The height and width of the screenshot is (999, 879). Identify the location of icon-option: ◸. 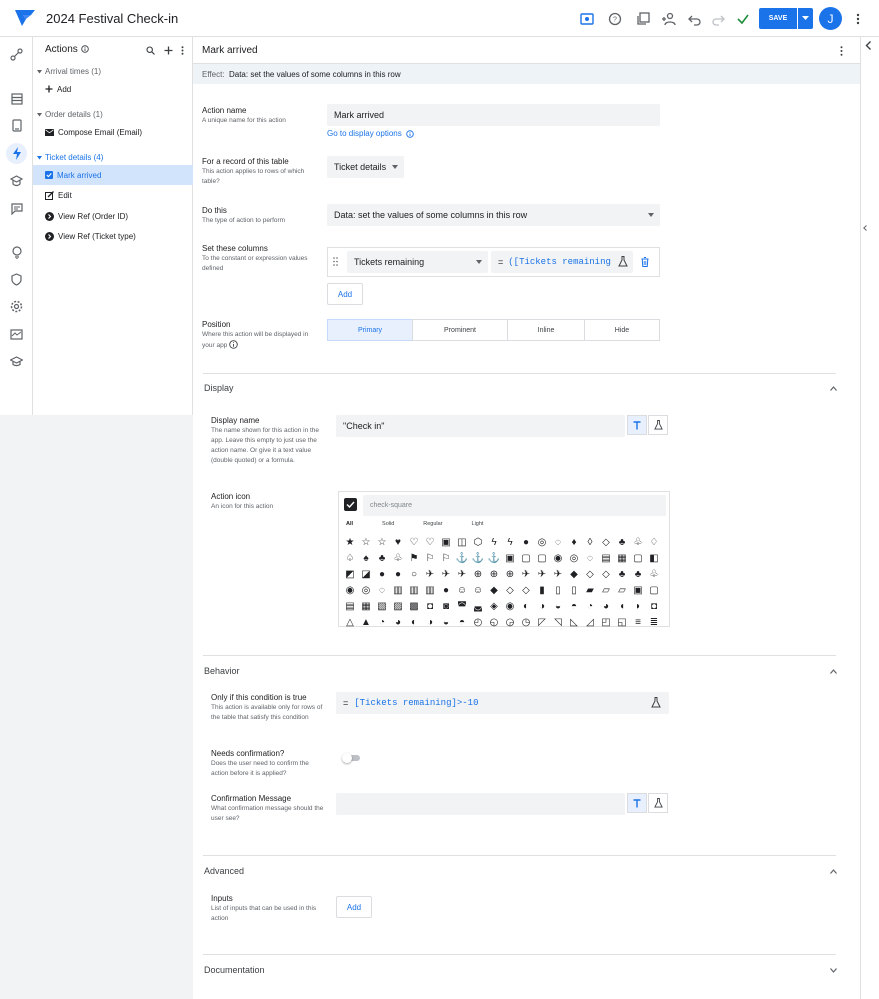
(542, 622).